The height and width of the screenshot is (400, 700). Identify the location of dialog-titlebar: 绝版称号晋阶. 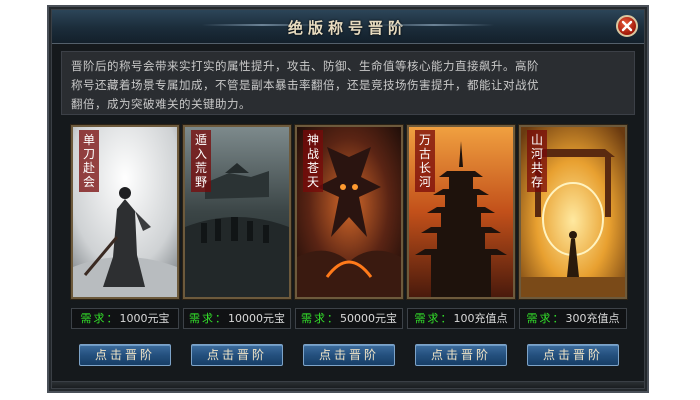
(348, 27).